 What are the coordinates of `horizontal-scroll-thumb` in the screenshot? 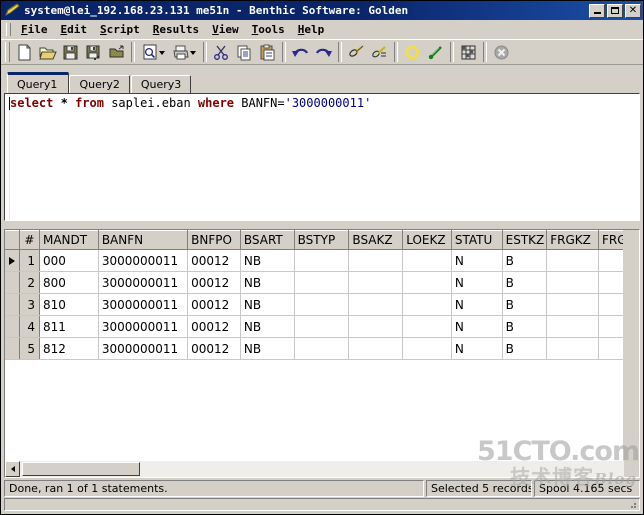 It's located at (81, 469).